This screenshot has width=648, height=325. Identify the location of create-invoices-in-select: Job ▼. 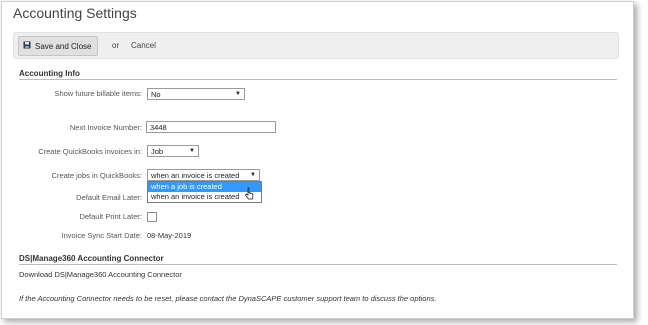
(173, 151).